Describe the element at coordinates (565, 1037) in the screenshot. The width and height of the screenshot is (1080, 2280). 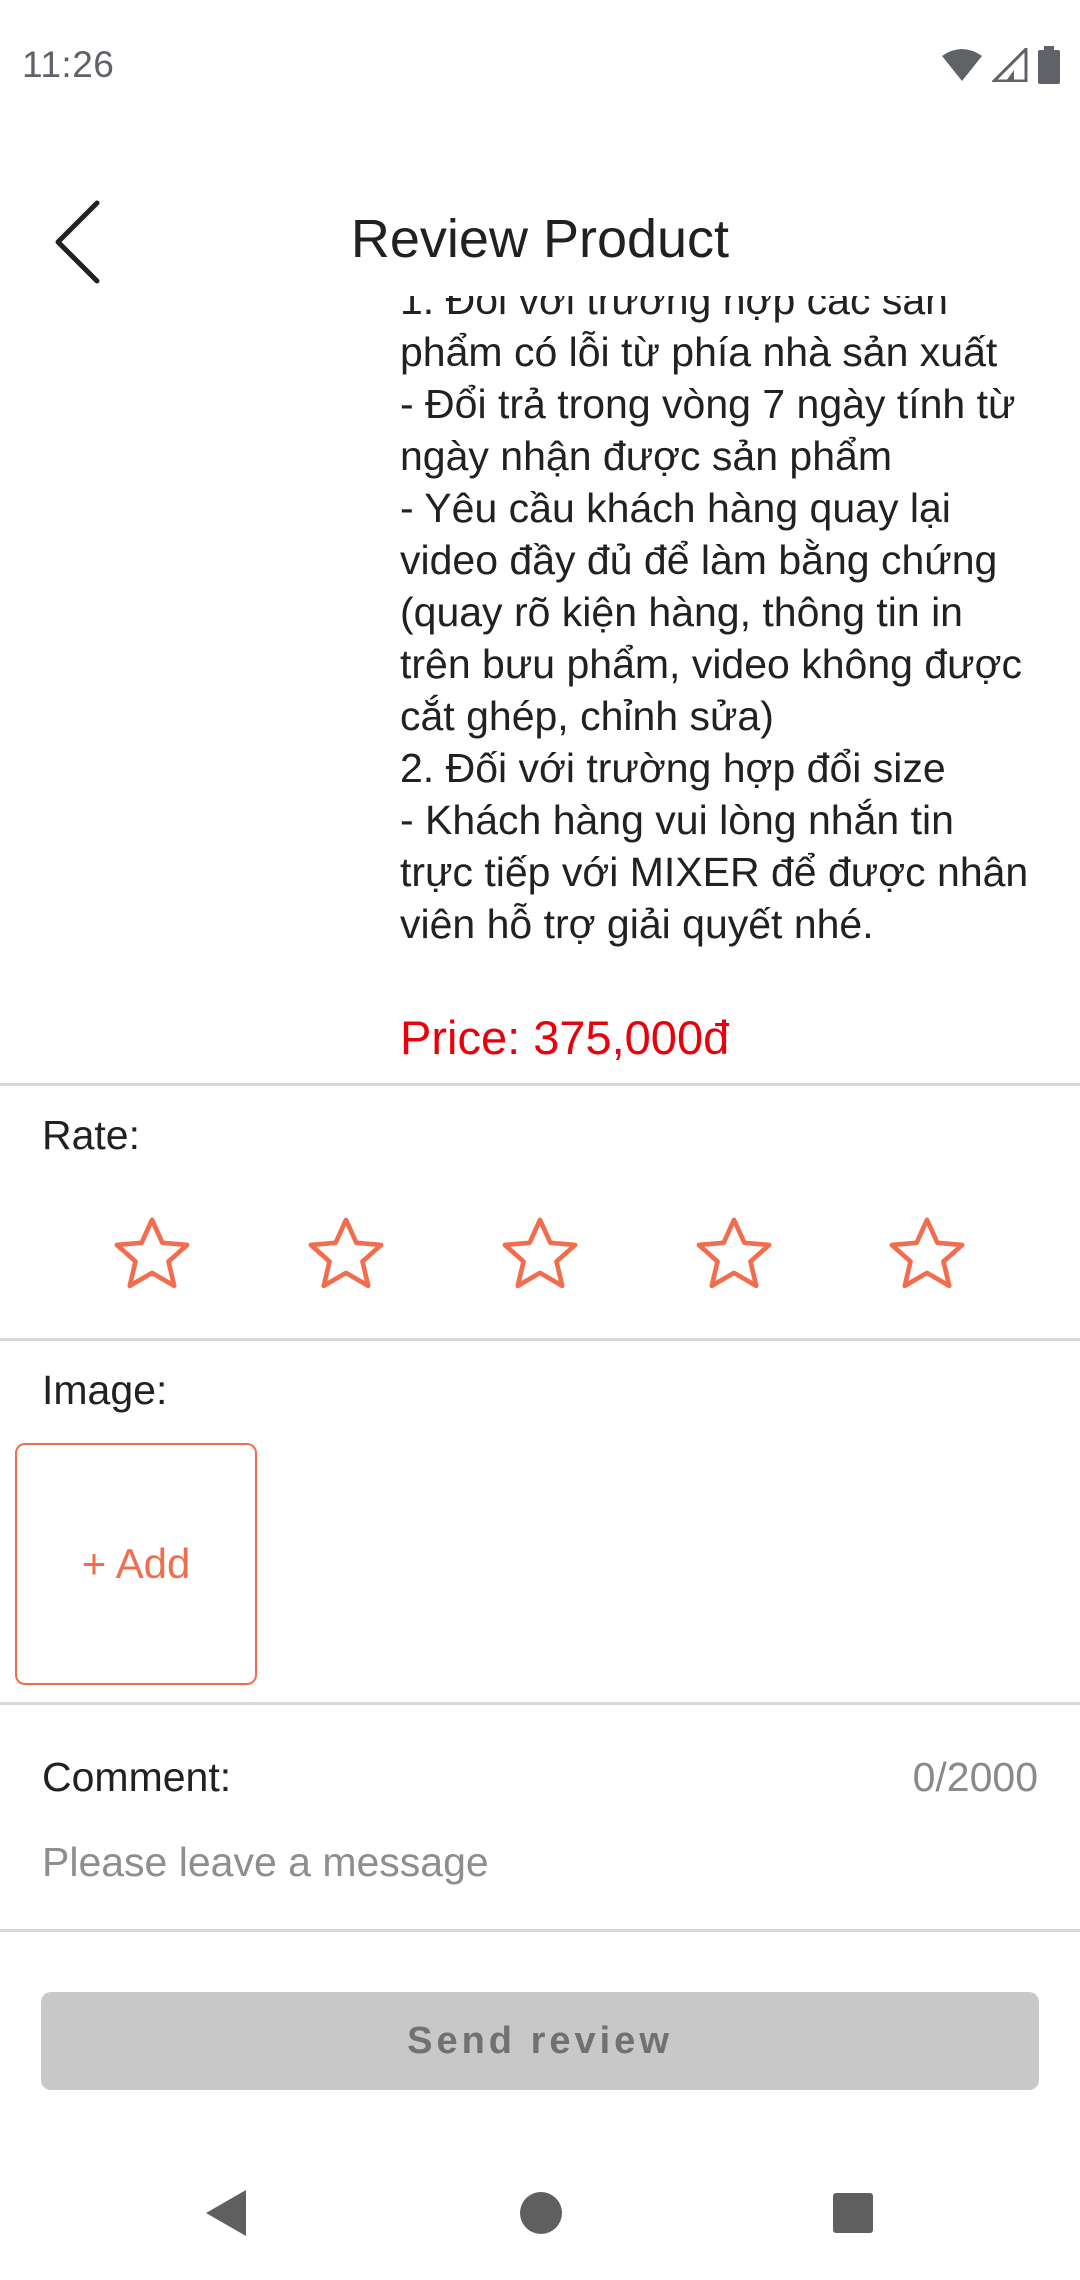
I see `product-price: Price: 375,000đ` at that location.